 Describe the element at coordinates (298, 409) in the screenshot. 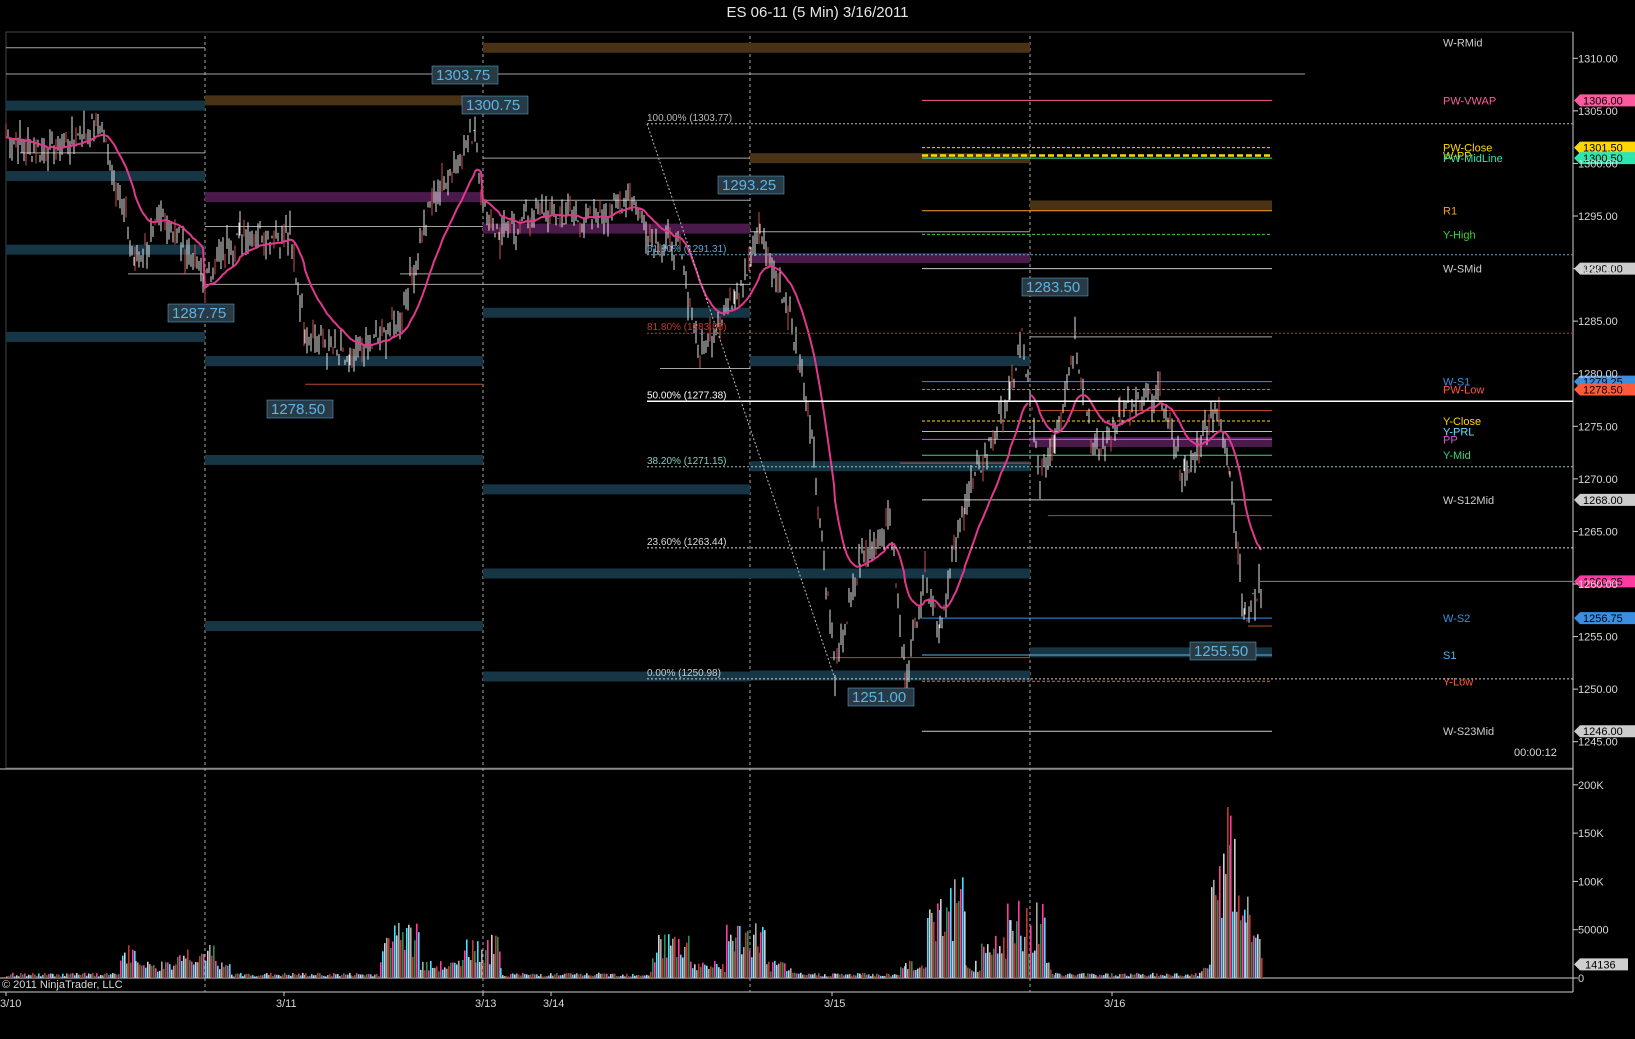

I see `callout-text: 1278.50` at that location.